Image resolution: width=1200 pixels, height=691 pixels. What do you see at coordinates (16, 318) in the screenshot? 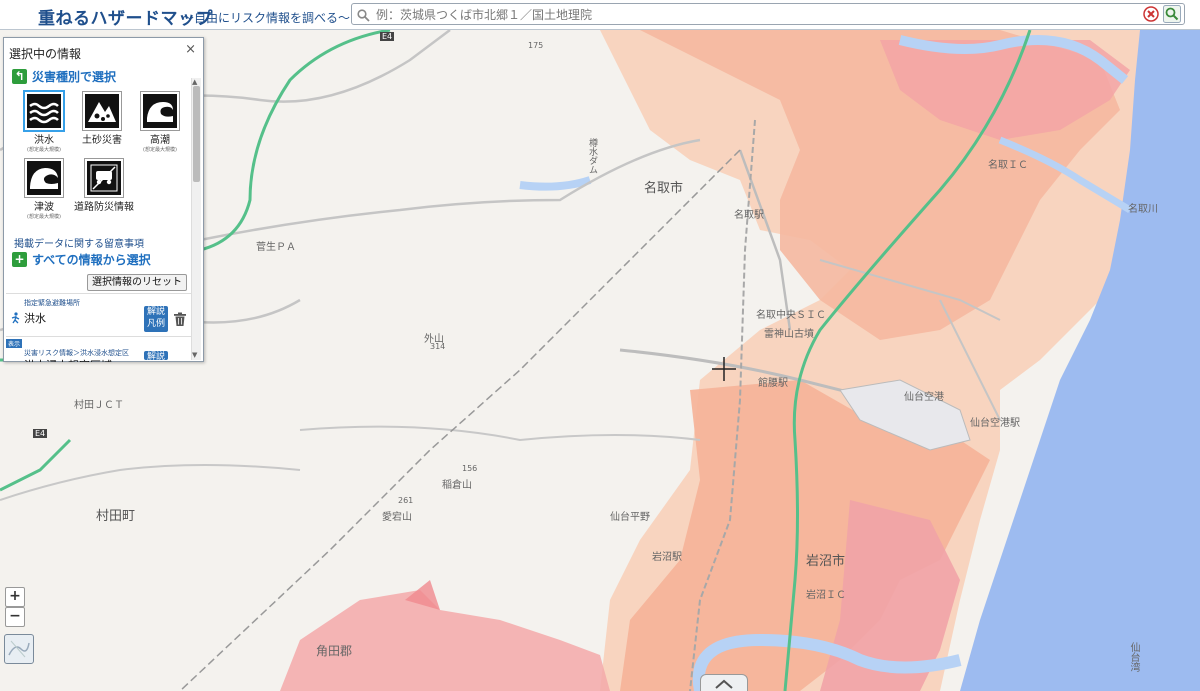
I see `evacuation-person-icon` at bounding box center [16, 318].